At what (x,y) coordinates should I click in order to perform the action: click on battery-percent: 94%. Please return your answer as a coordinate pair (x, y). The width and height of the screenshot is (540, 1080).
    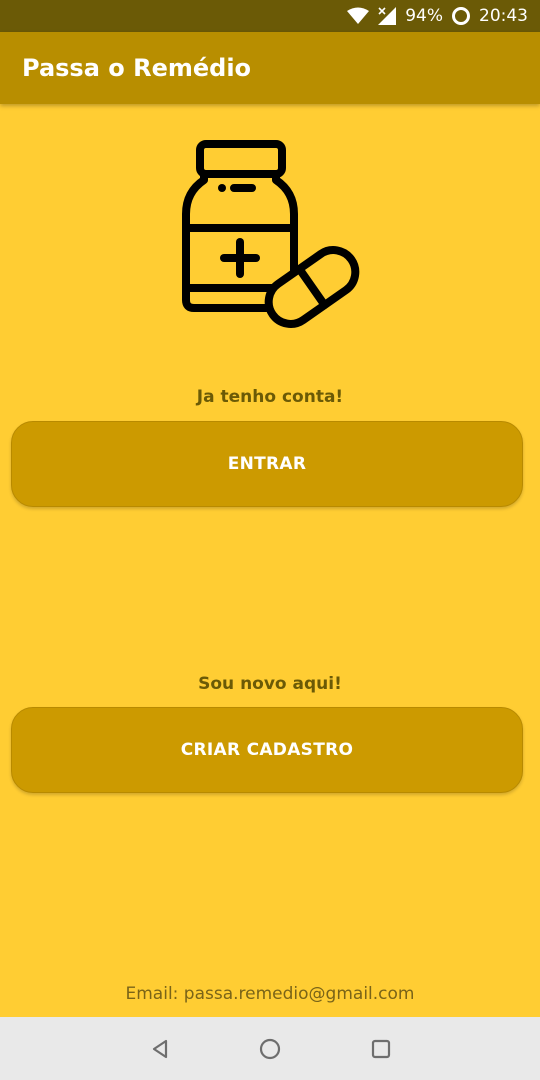
    Looking at the image, I should click on (424, 15).